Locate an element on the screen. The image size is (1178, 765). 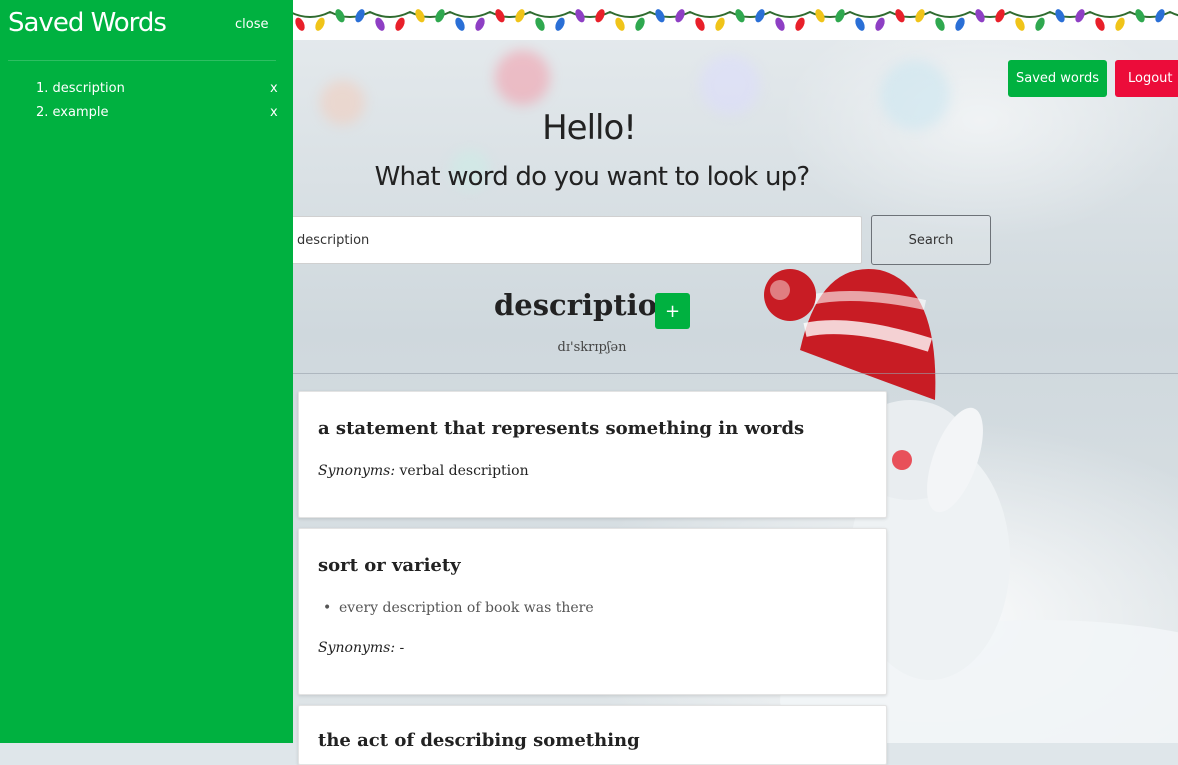
add-word-button: + is located at coordinates (672, 311).